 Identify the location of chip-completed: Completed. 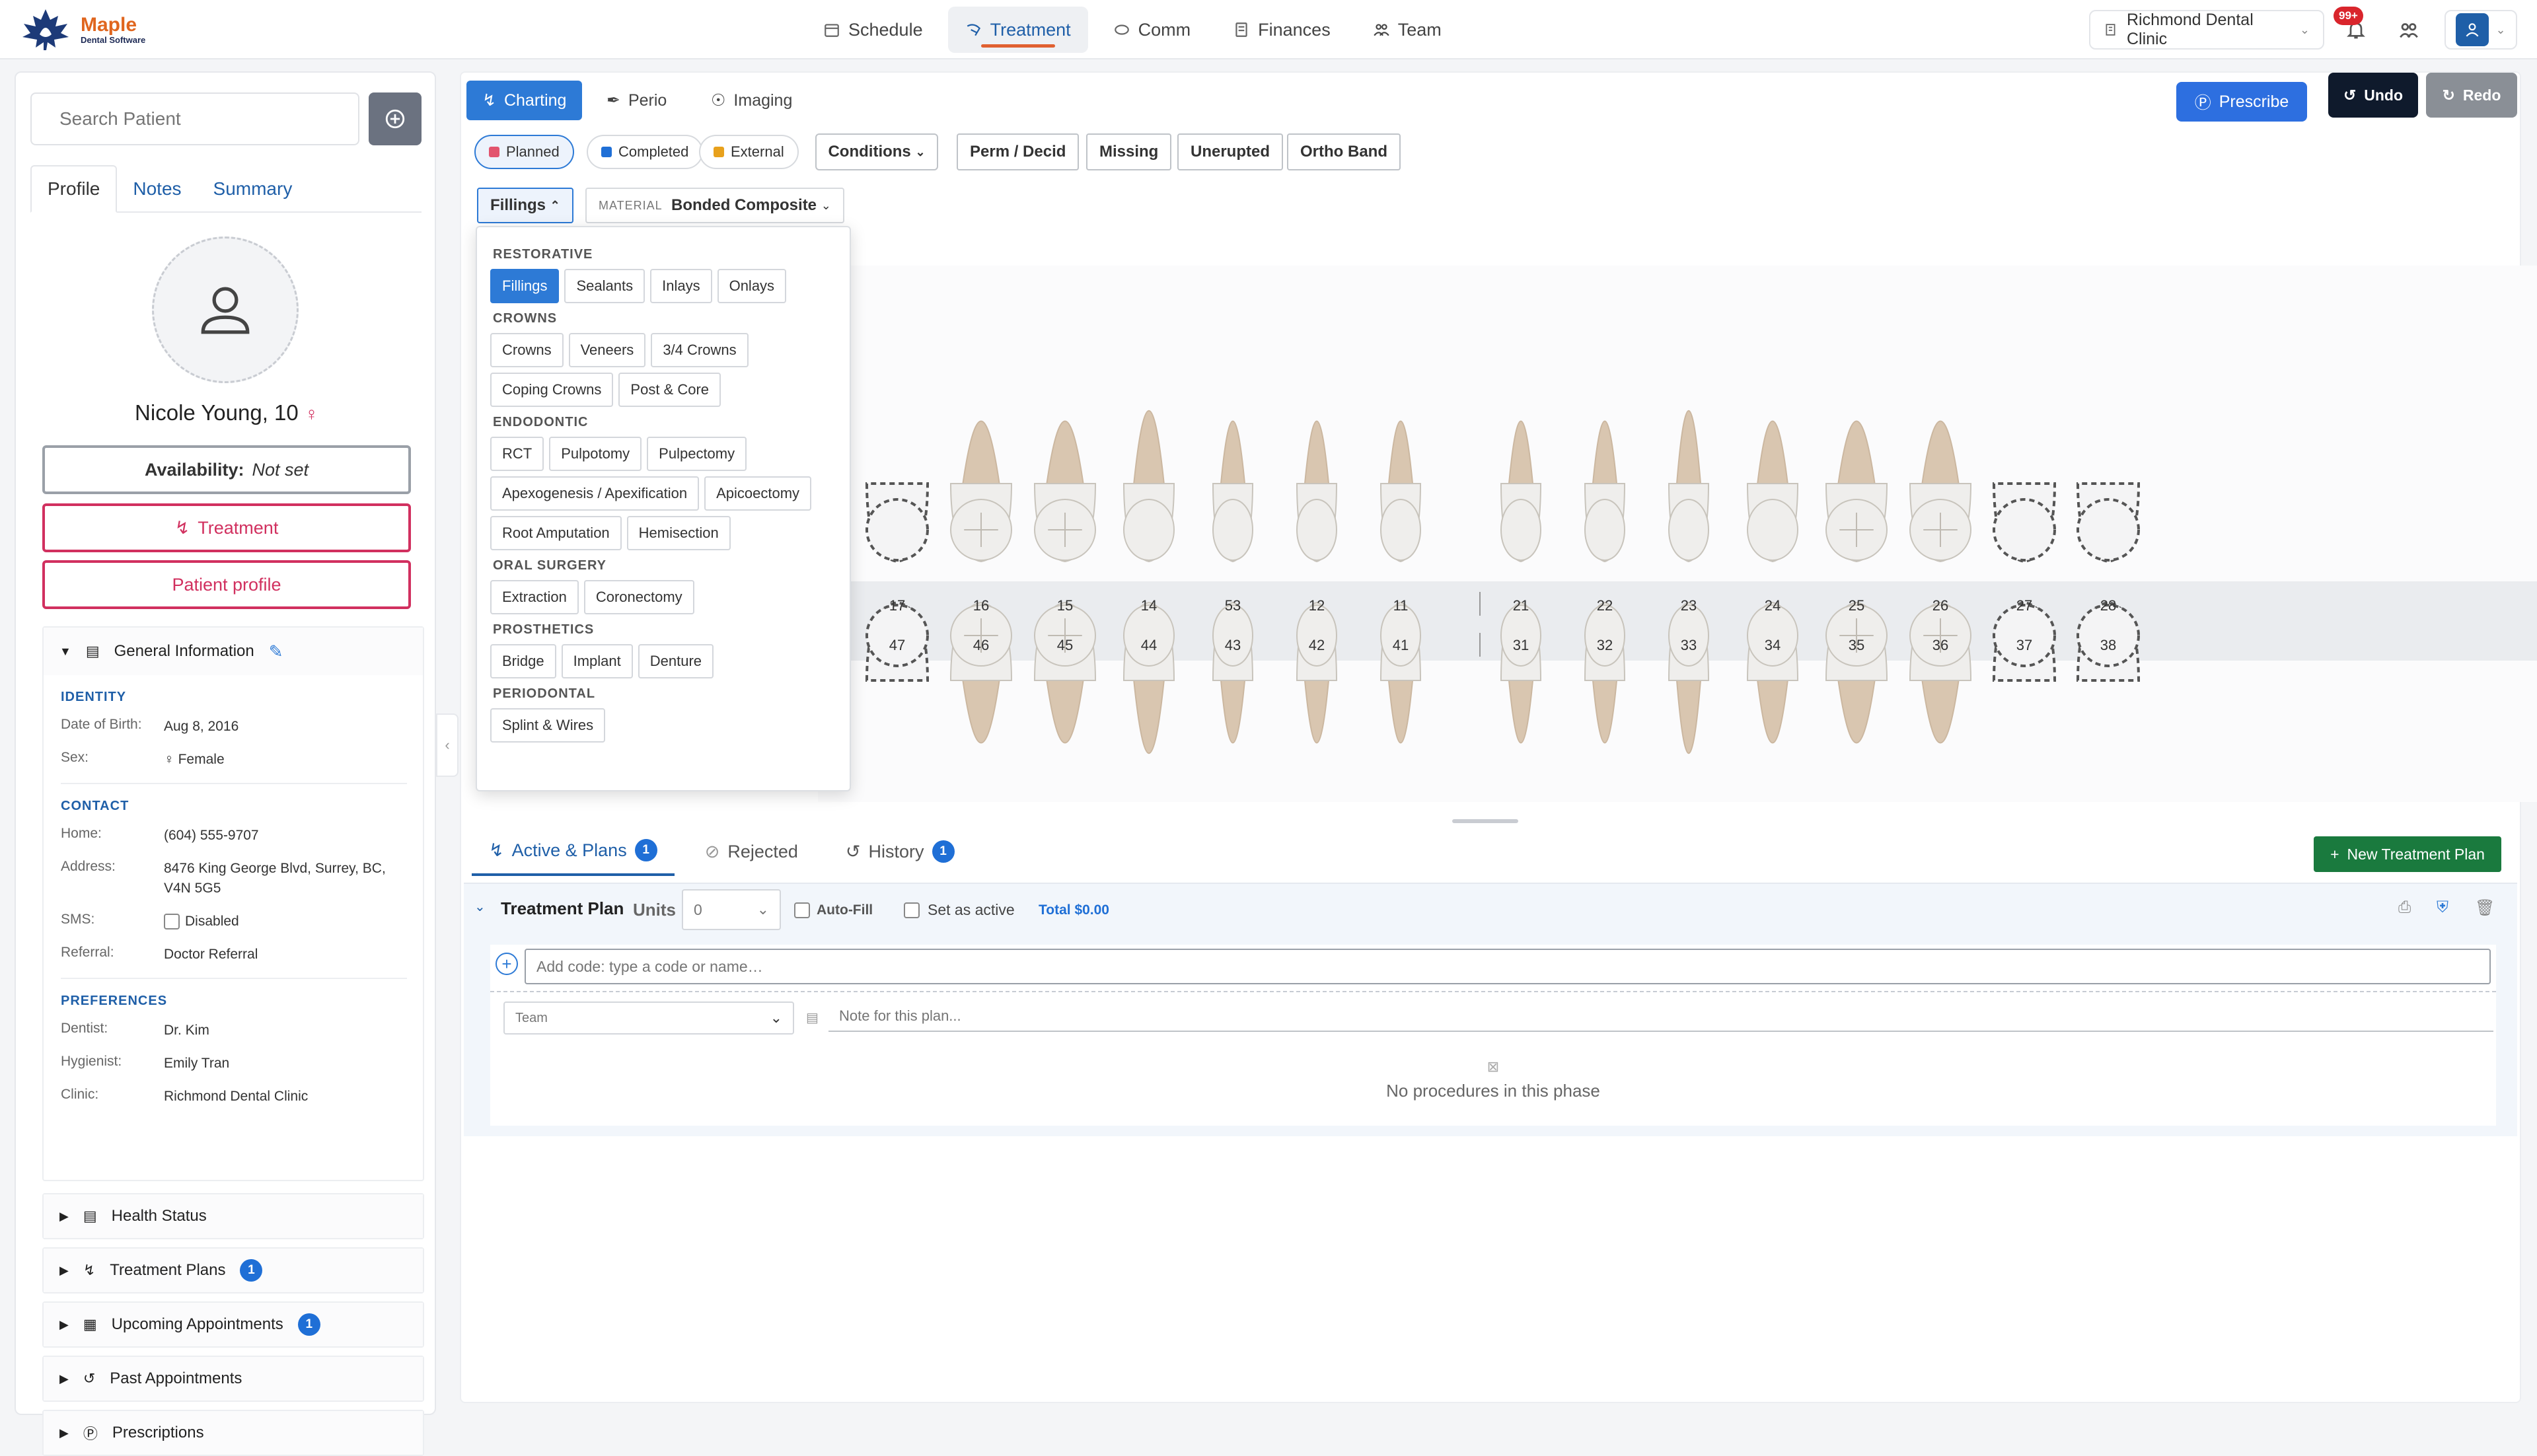
(645, 152).